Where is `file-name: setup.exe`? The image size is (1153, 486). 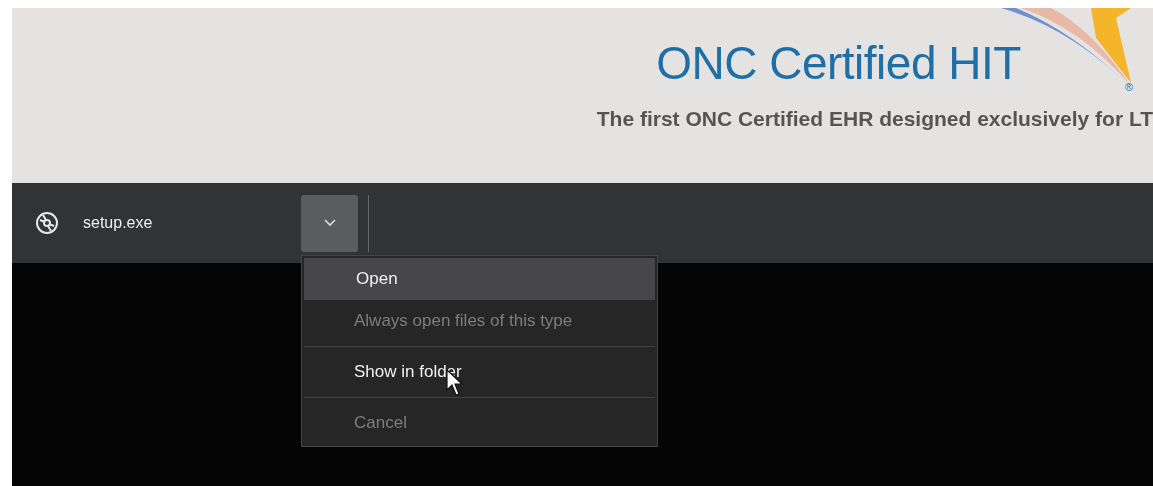 file-name: setup.exe is located at coordinates (192, 223).